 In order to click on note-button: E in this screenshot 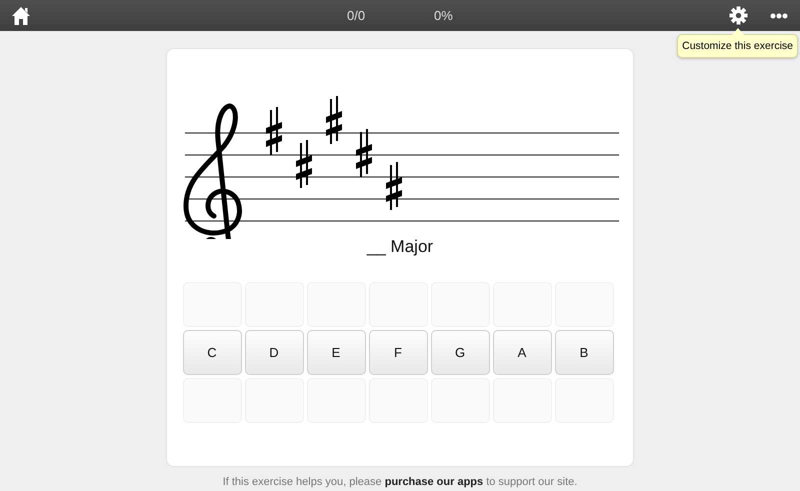, I will do `click(336, 352)`.